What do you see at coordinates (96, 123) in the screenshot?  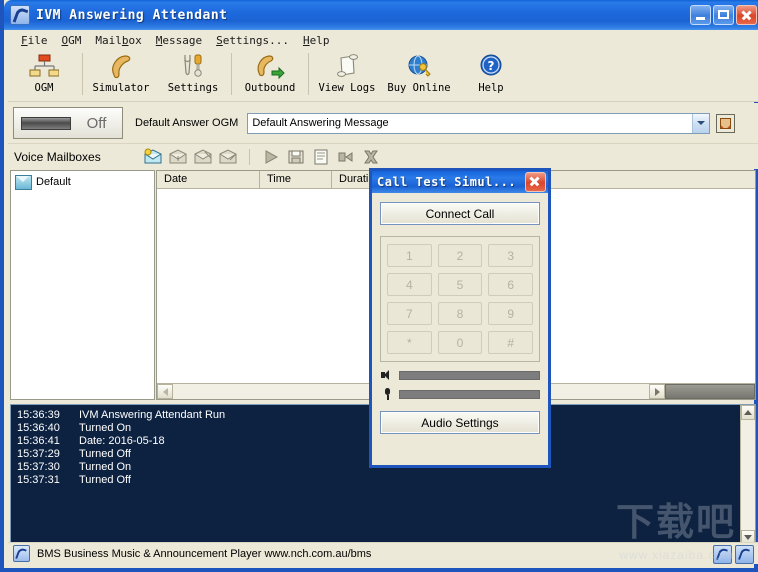 I see `toggle-state-label: Off` at bounding box center [96, 123].